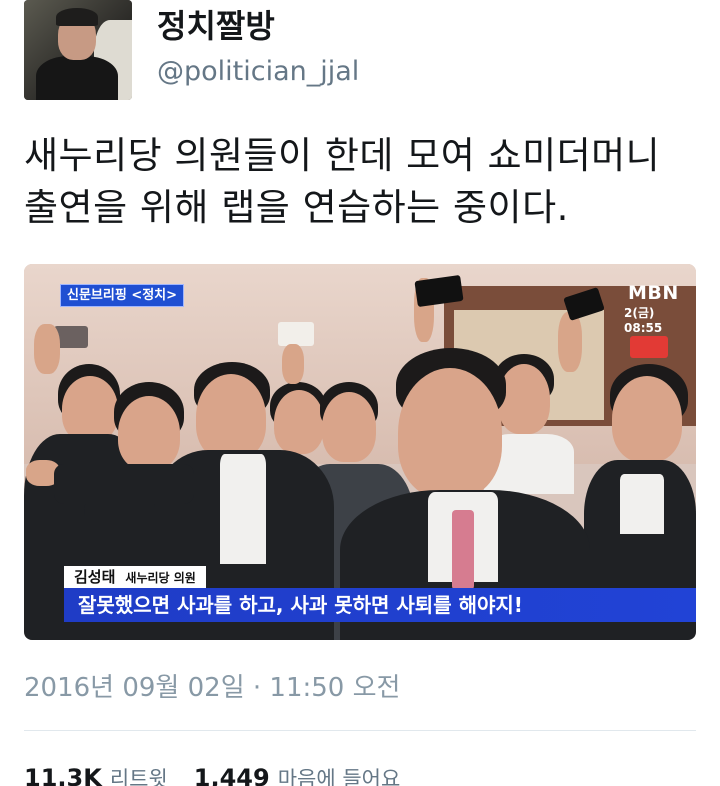  What do you see at coordinates (63, 775) in the screenshot?
I see `retweet-count: 11.3K` at bounding box center [63, 775].